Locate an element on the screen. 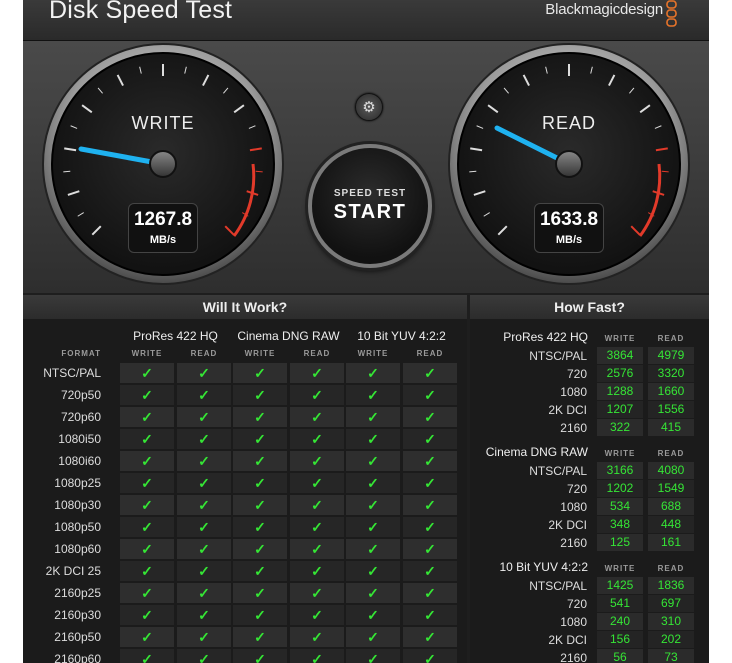 The width and height of the screenshot is (732, 663). group-header: Cinema DNG RAW is located at coordinates (288, 336).